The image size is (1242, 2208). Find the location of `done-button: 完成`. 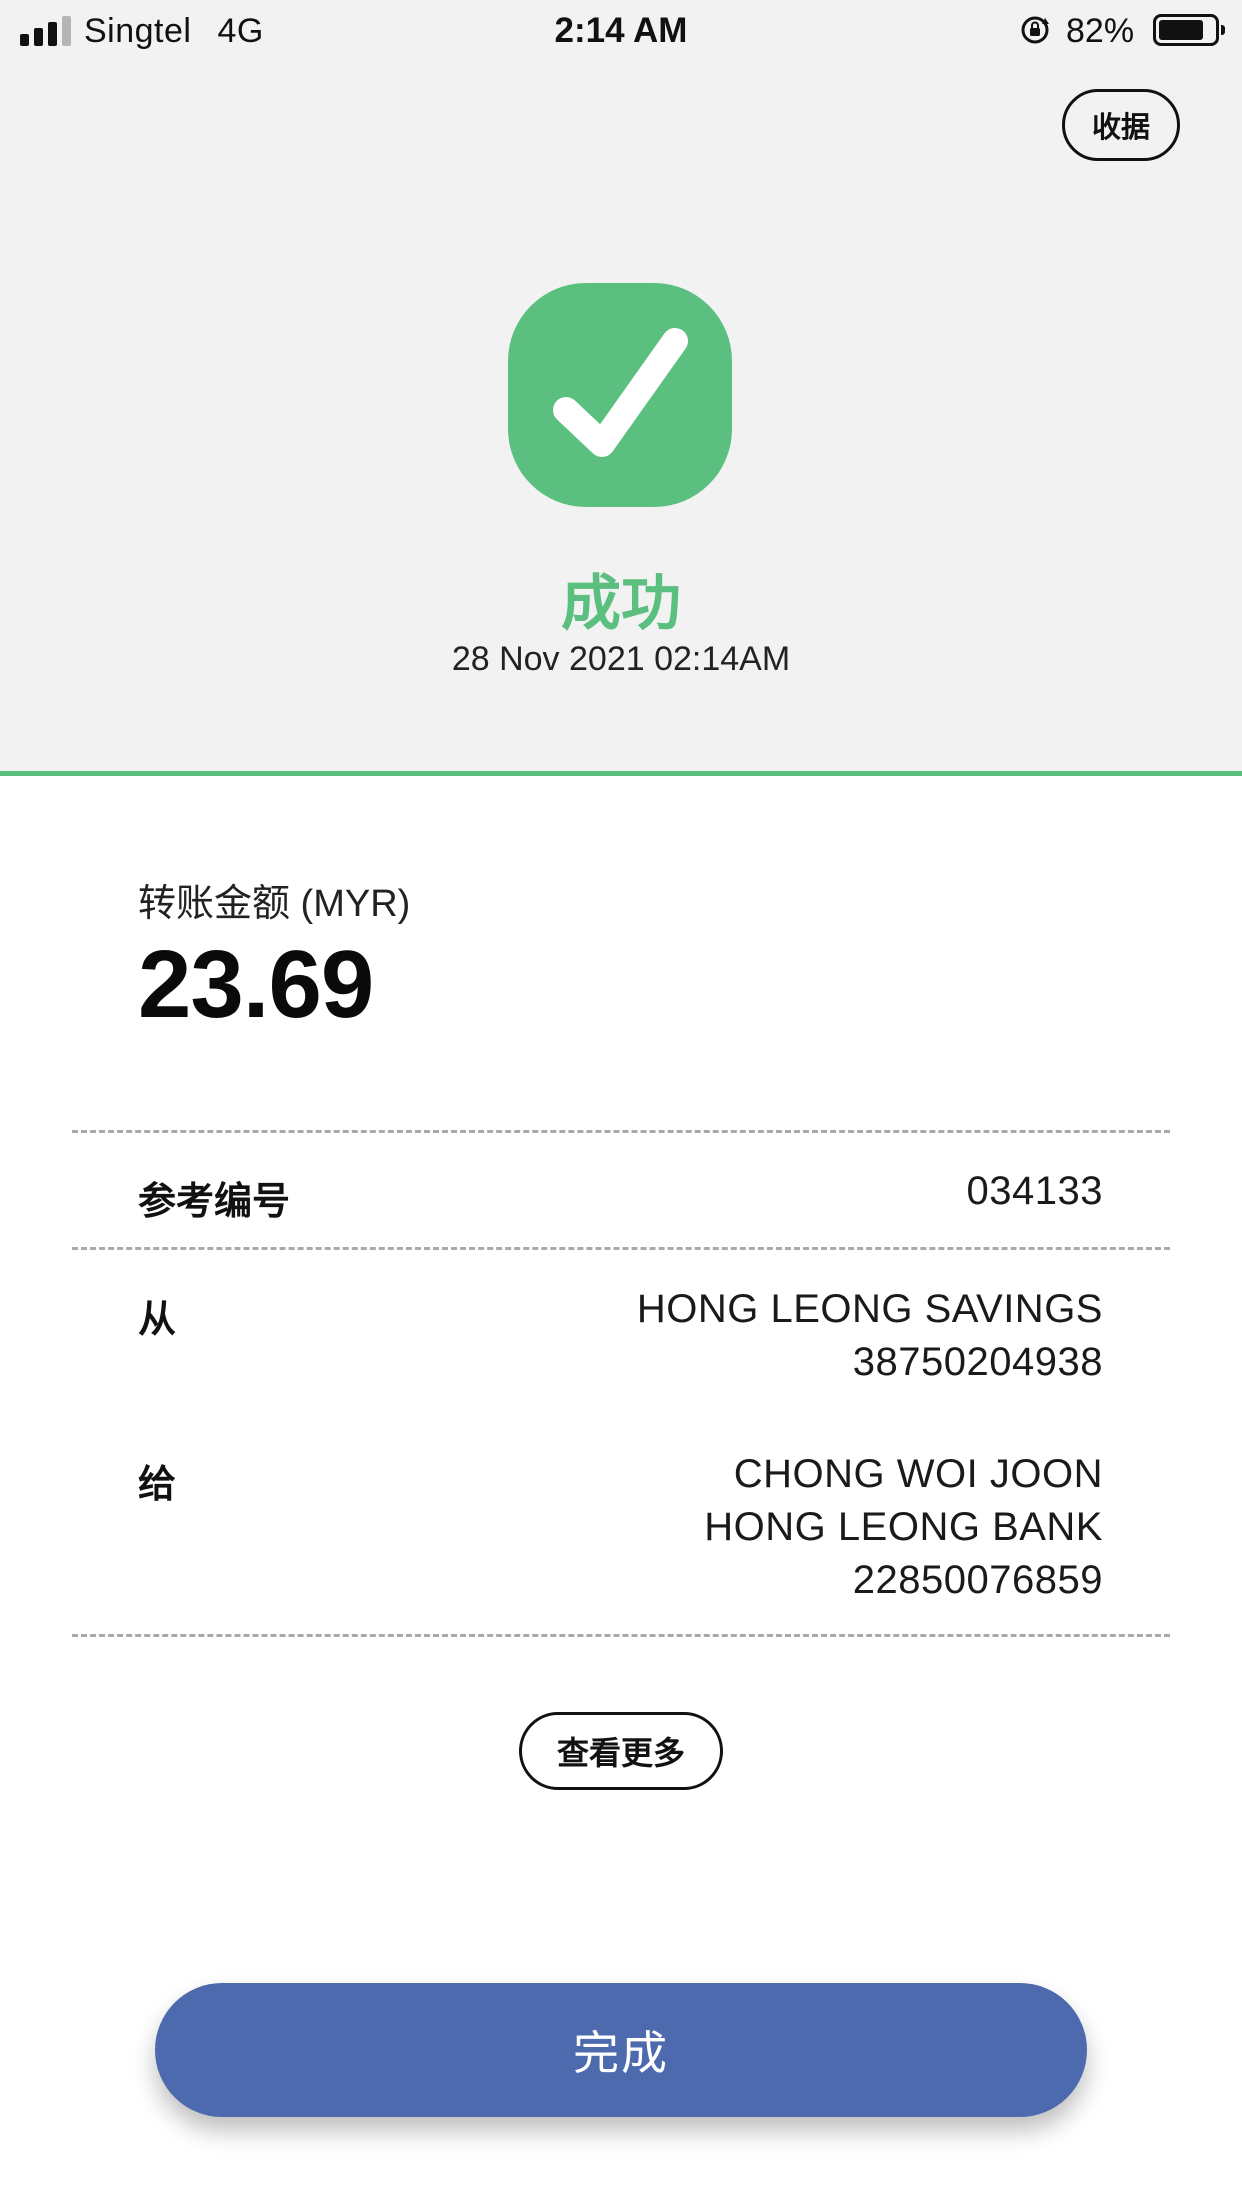

done-button: 完成 is located at coordinates (621, 2050).